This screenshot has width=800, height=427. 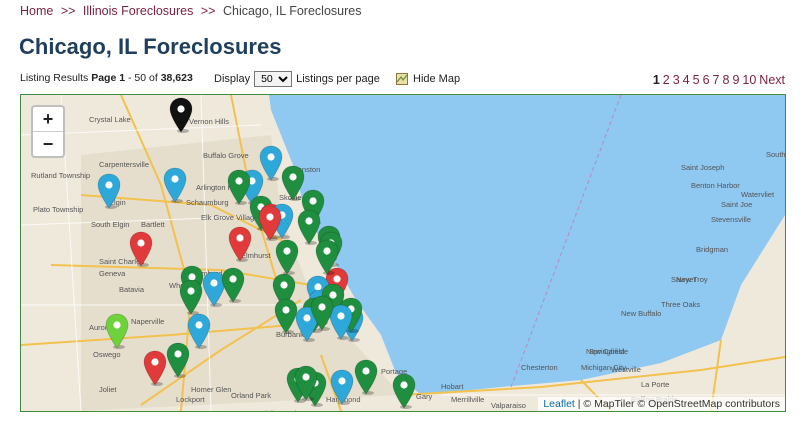 What do you see at coordinates (138, 11) in the screenshot?
I see `breadcrumb-state-link: Illinois Foreclosures` at bounding box center [138, 11].